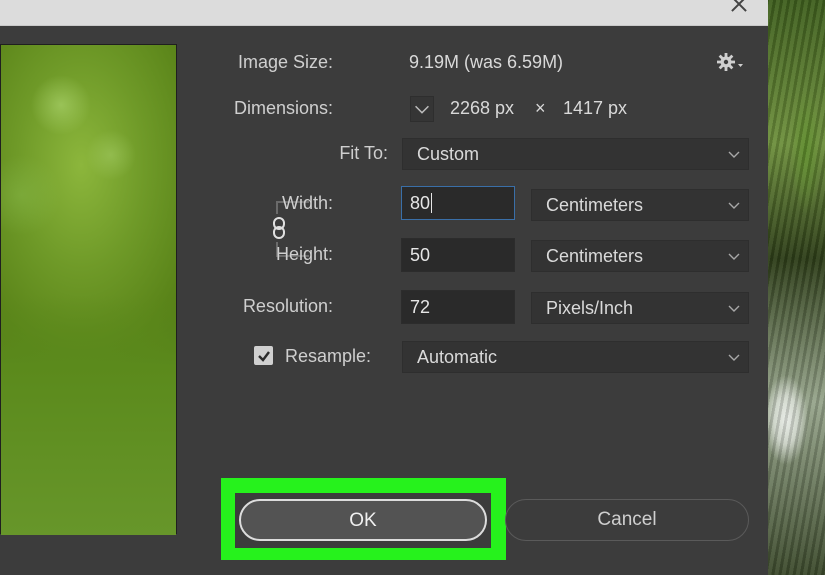 This screenshot has width=825, height=575. Describe the element at coordinates (458, 307) in the screenshot. I see `resolution-input: 72` at that location.